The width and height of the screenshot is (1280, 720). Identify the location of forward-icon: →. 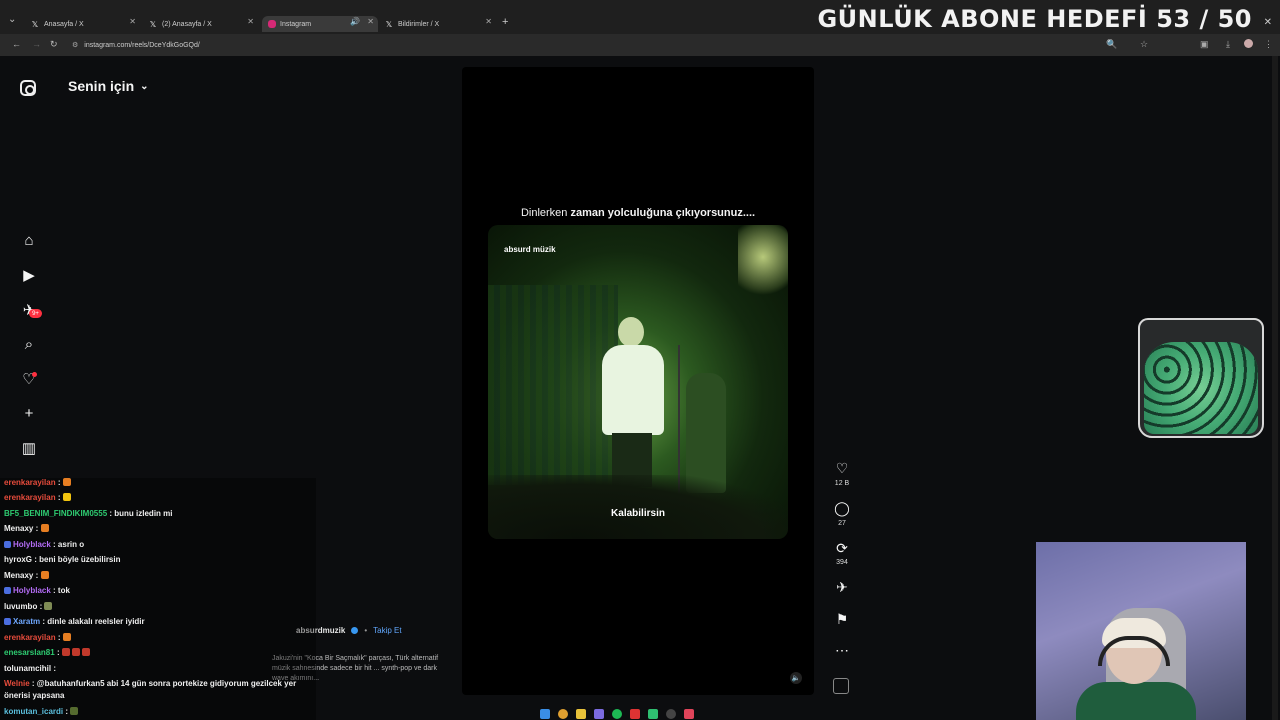
(36, 44).